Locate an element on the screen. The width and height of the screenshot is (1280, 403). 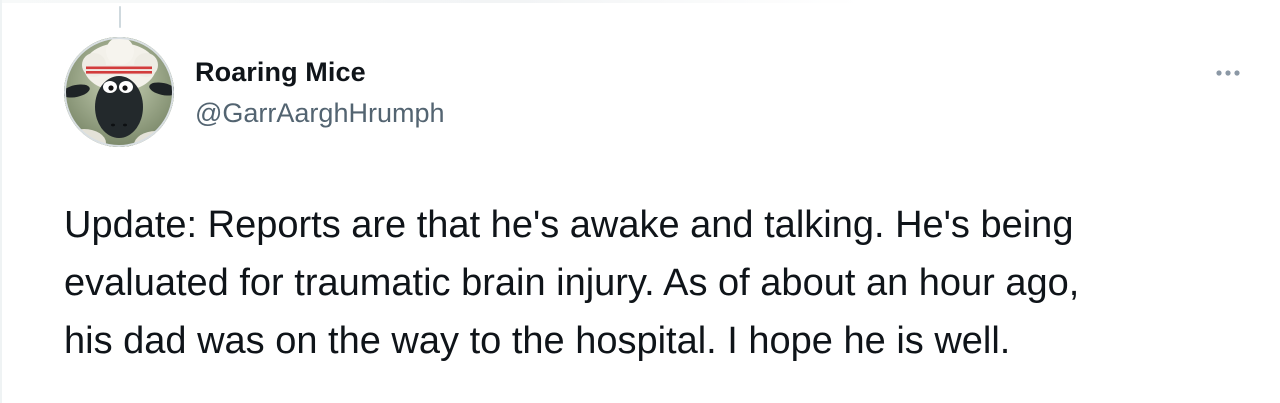
author-handle: @GarrAarghHrumph is located at coordinates (320, 113).